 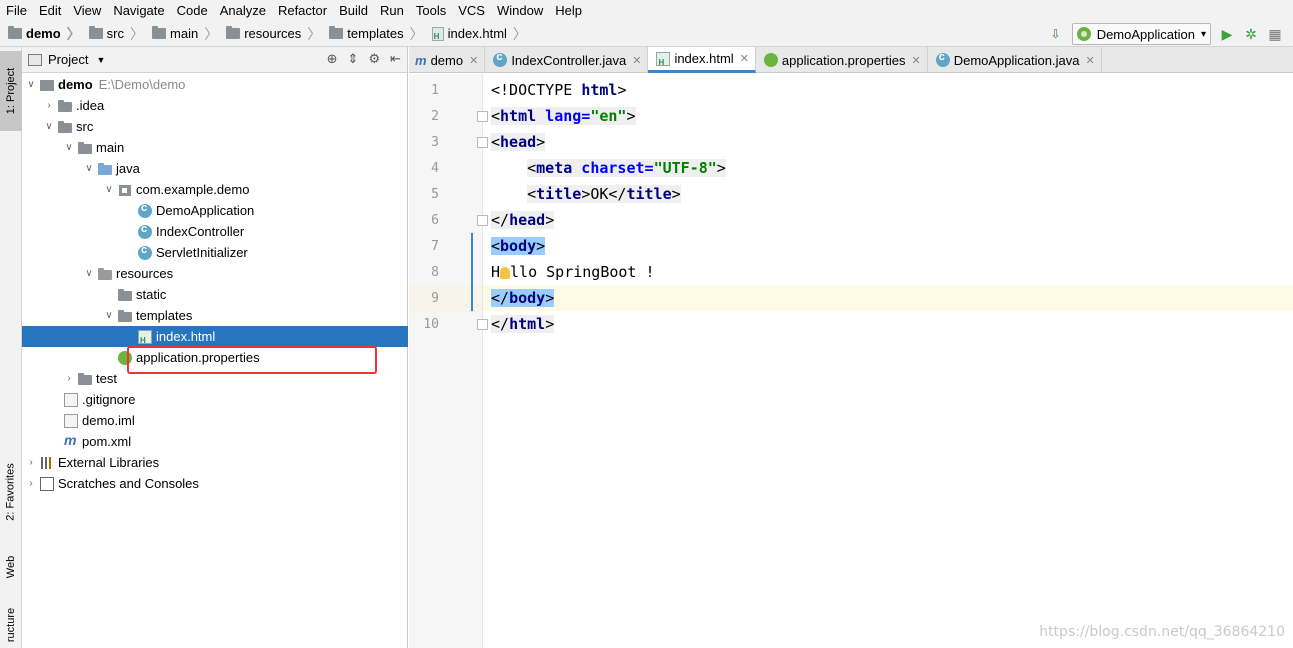 I want to click on breadcrumb-index-html: index.html 〉, so click(x=475, y=34).